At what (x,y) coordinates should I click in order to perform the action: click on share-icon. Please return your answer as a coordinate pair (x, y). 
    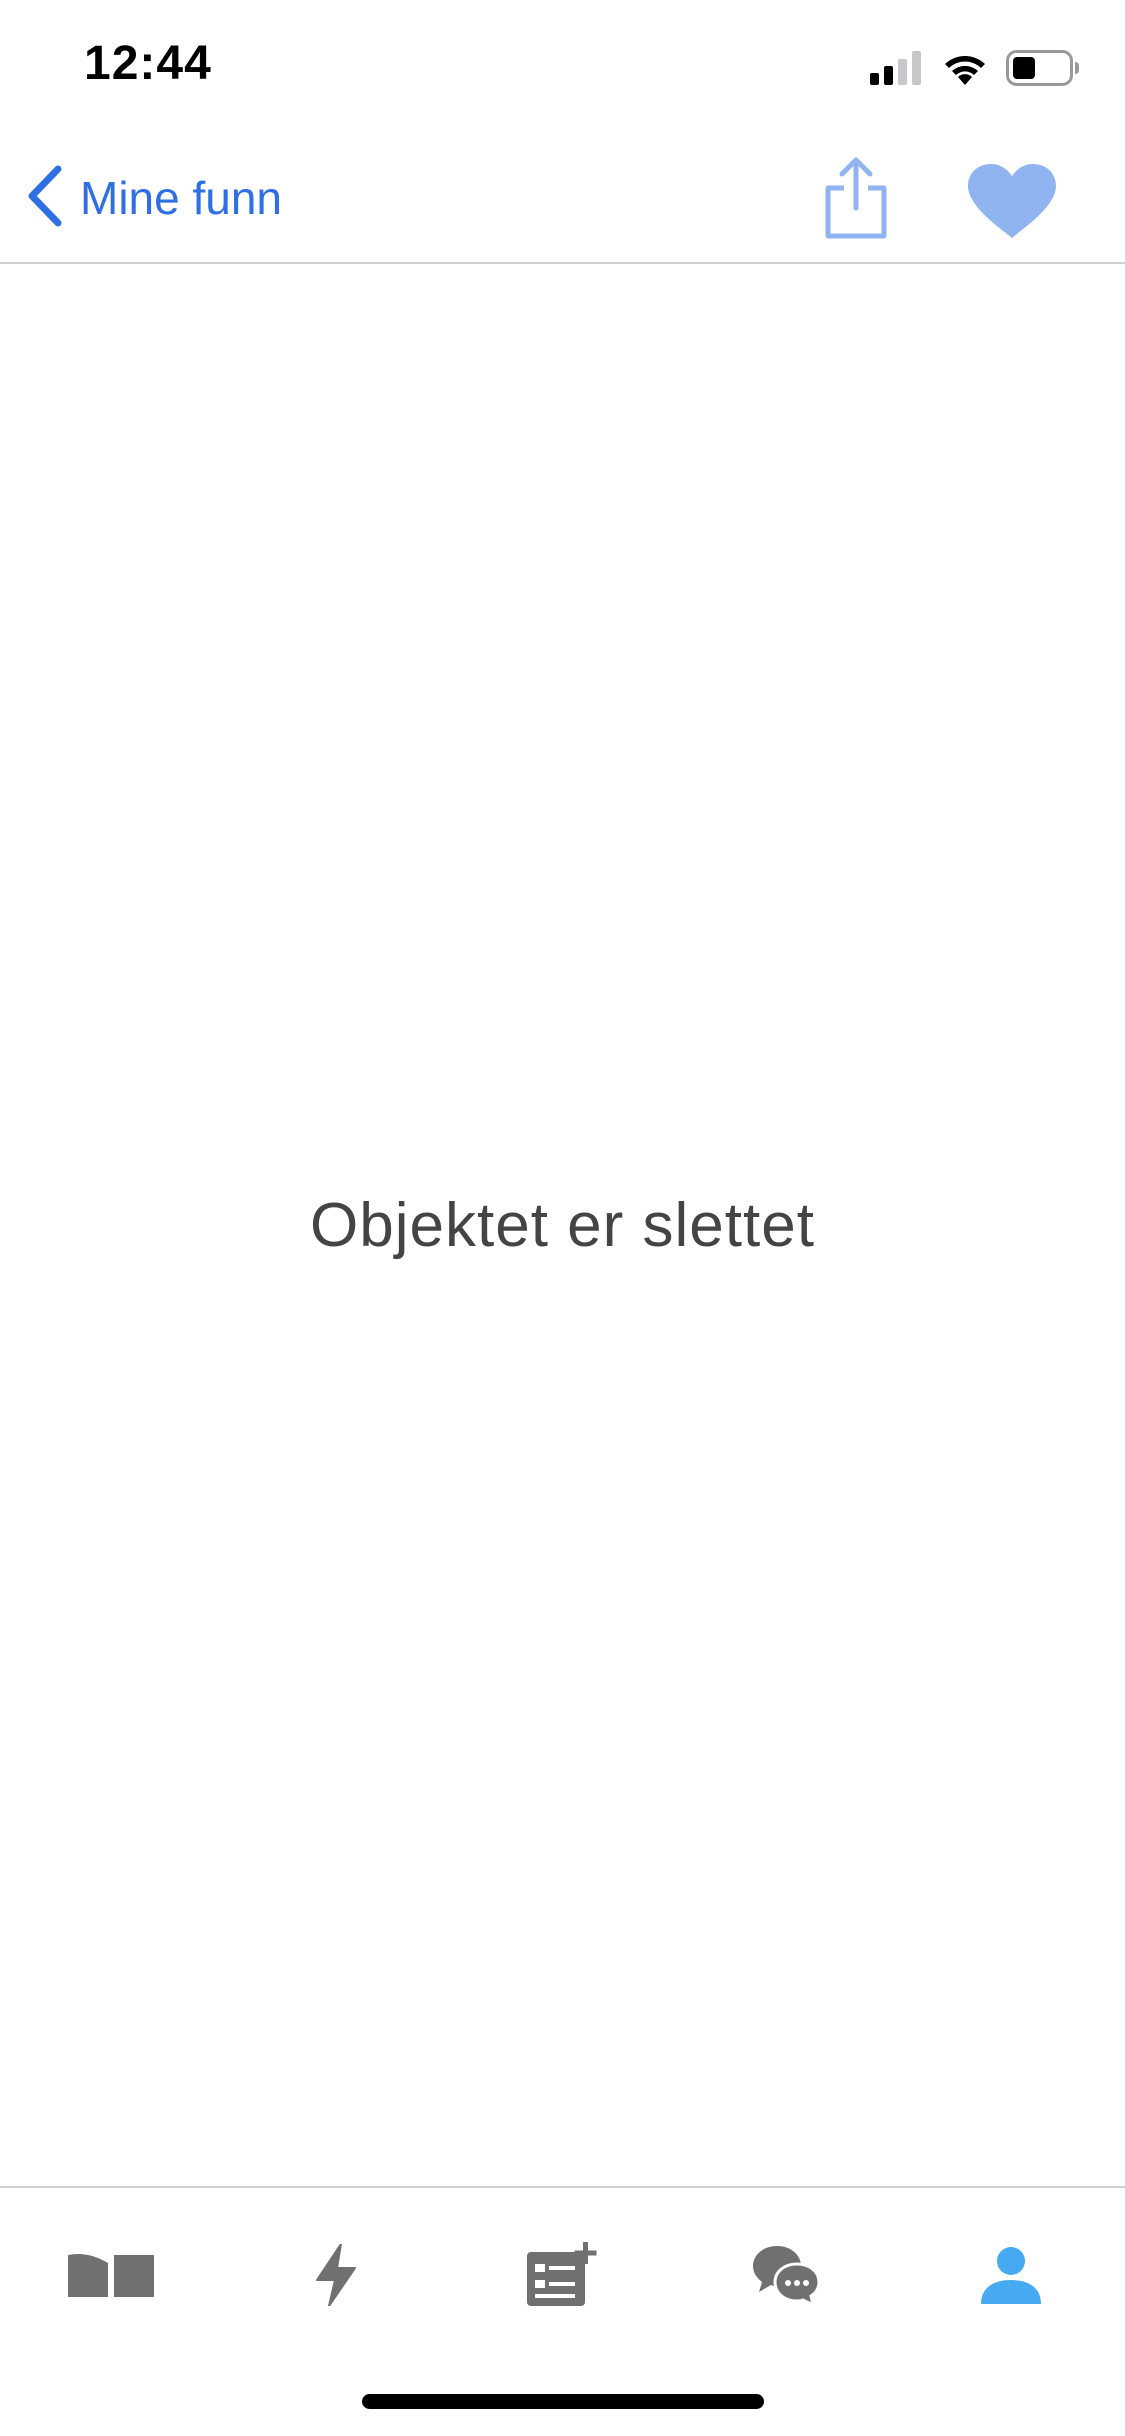
    Looking at the image, I should click on (856, 200).